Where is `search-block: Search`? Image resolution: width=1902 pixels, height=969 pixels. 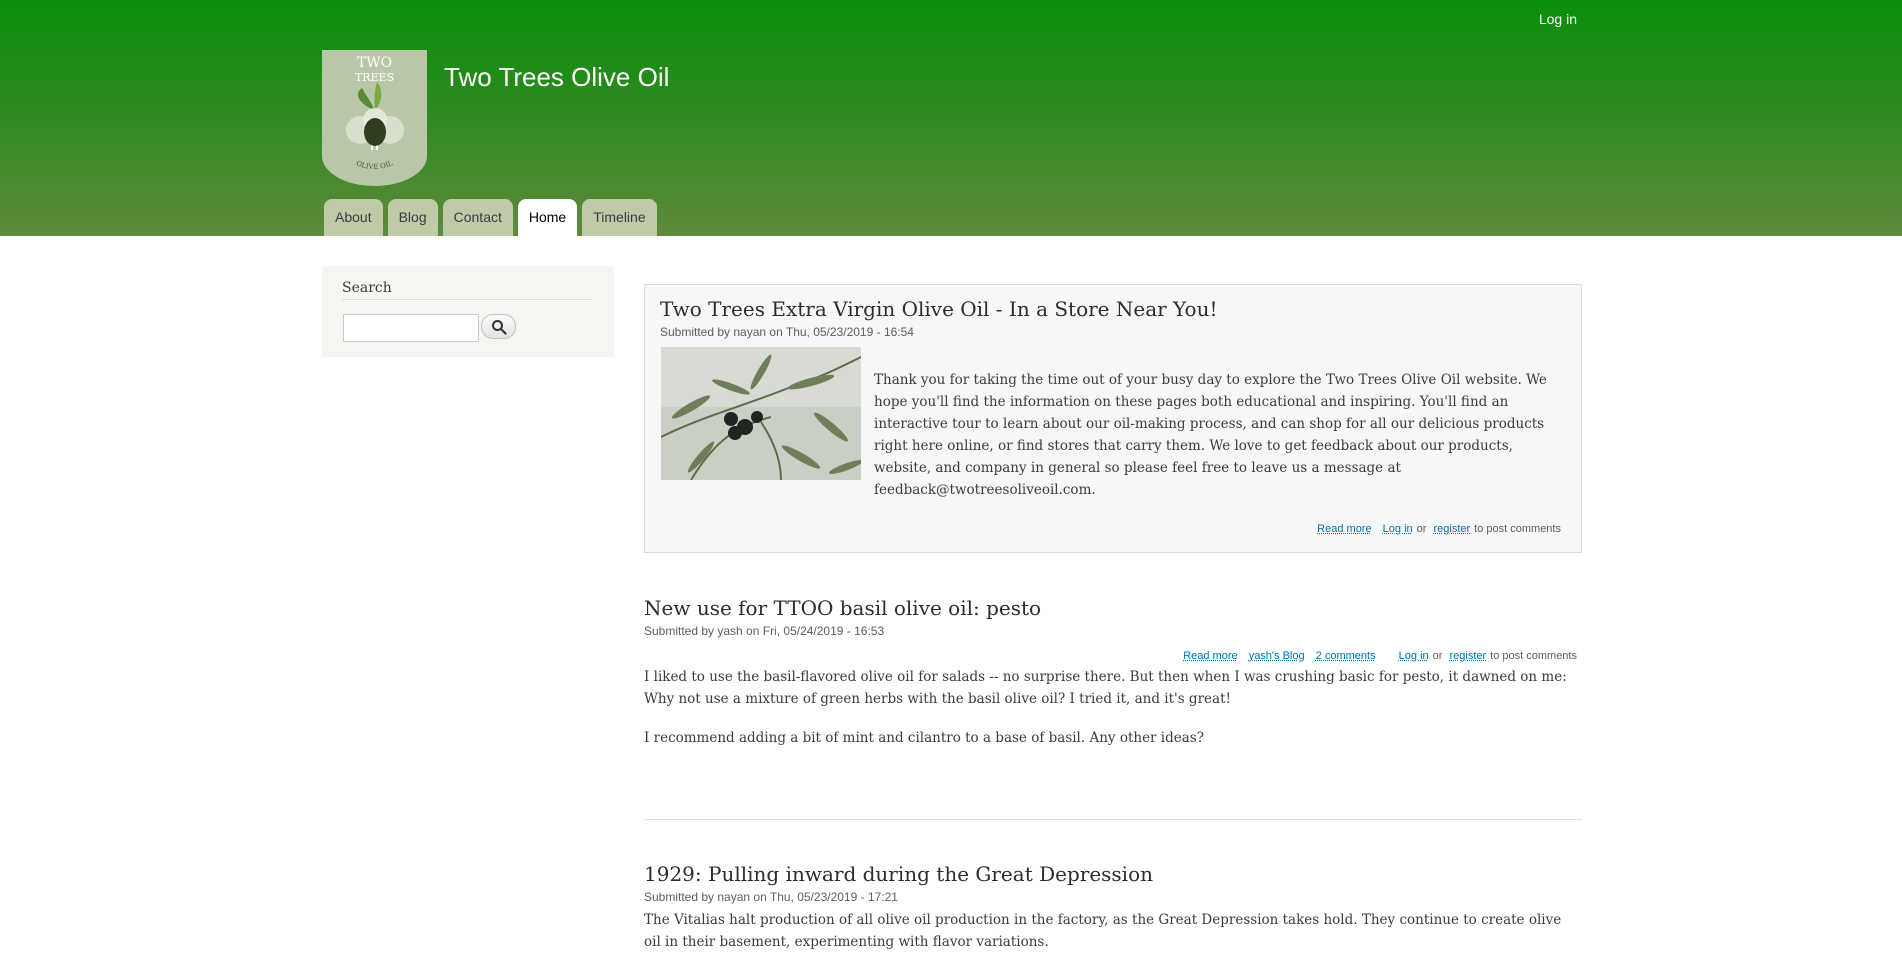
search-block: Search is located at coordinates (468, 311).